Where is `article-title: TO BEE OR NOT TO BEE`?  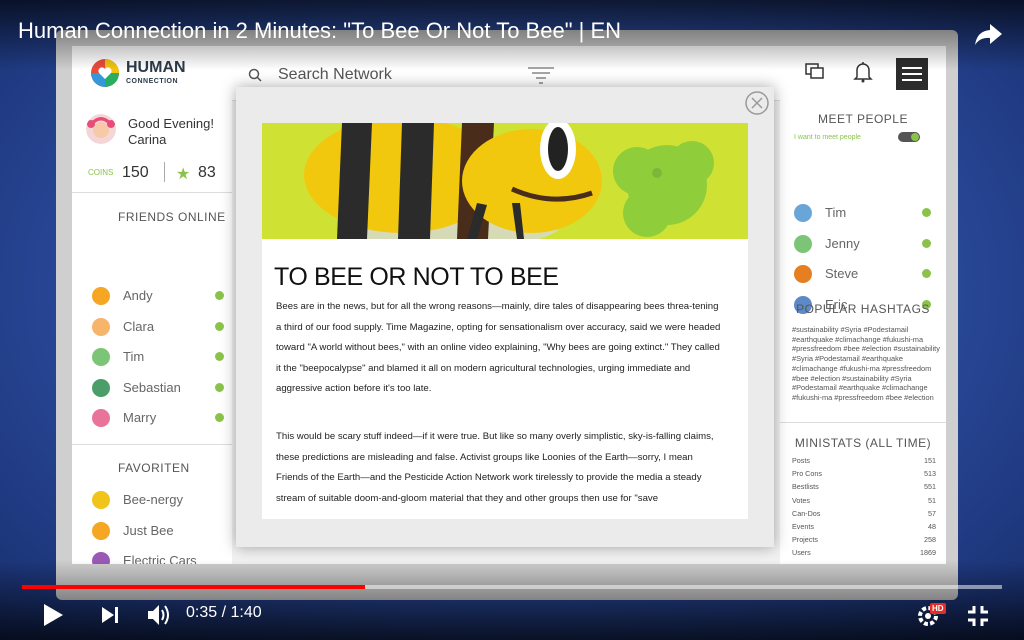 article-title: TO BEE OR NOT TO BEE is located at coordinates (416, 277).